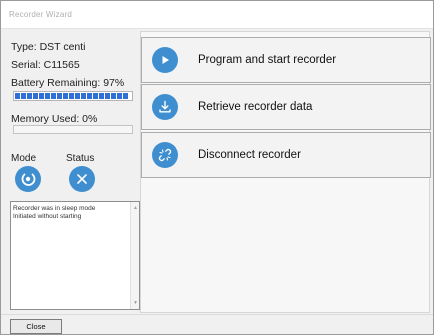 The width and height of the screenshot is (434, 335). Describe the element at coordinates (36, 326) in the screenshot. I see `close-button: Close` at that location.